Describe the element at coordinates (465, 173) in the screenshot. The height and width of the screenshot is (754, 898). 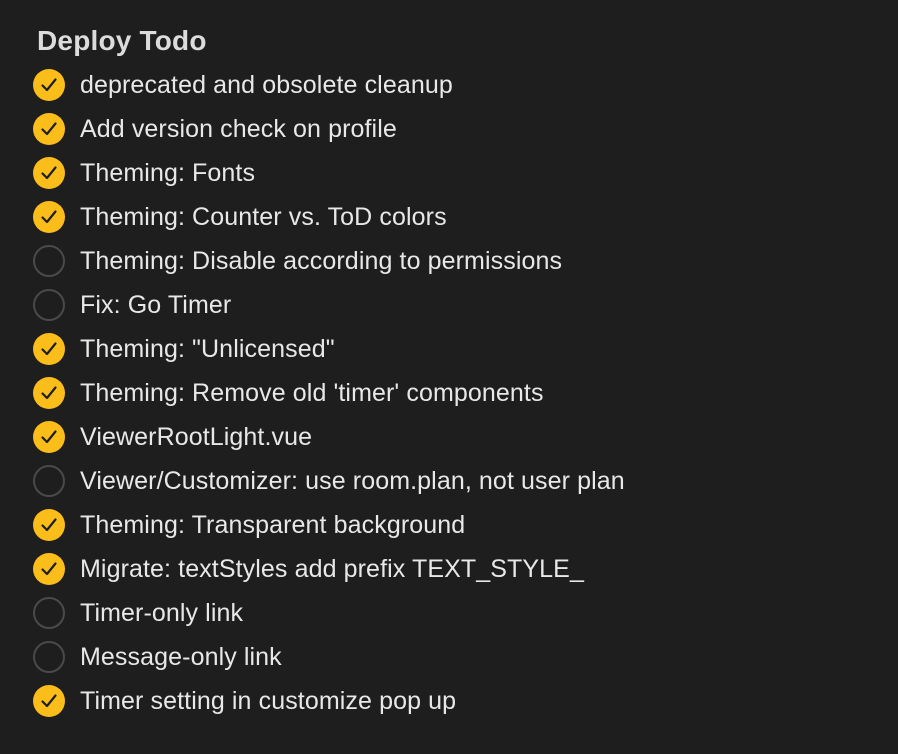
I see `todo-item: Theming: Fonts` at that location.